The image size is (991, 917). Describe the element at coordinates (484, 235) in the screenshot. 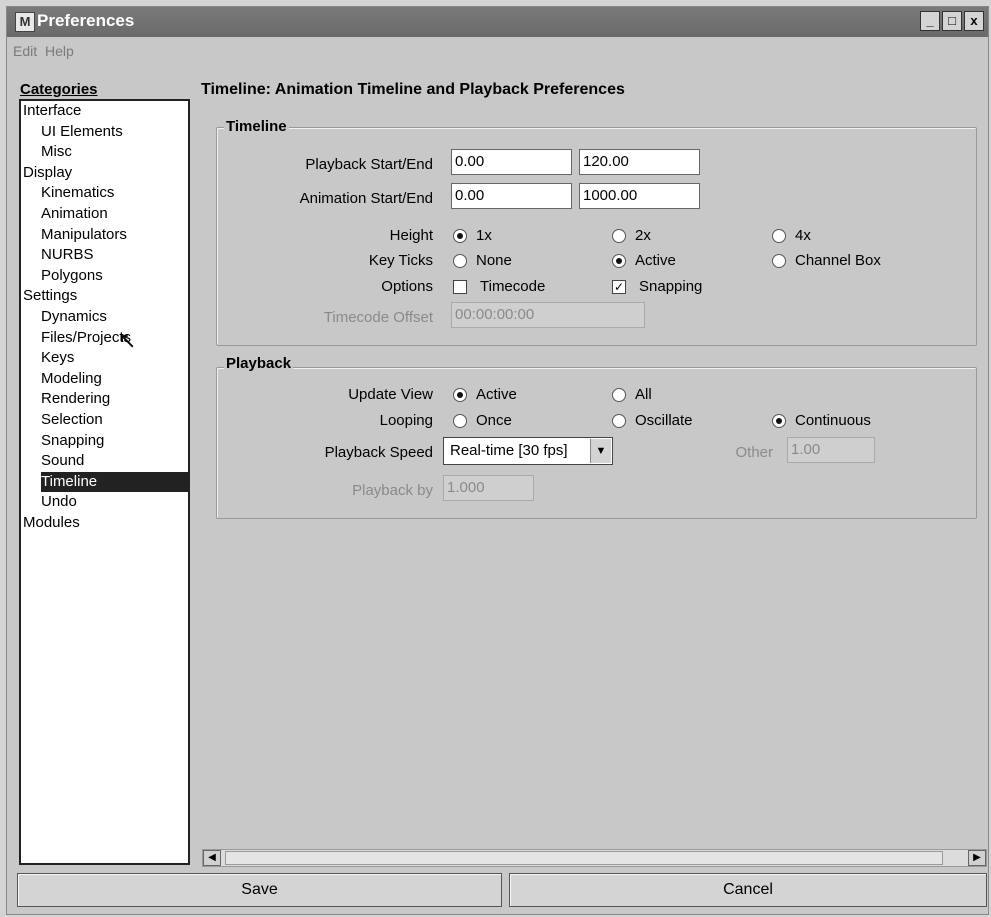

I see `height-1x-label: 1x` at that location.